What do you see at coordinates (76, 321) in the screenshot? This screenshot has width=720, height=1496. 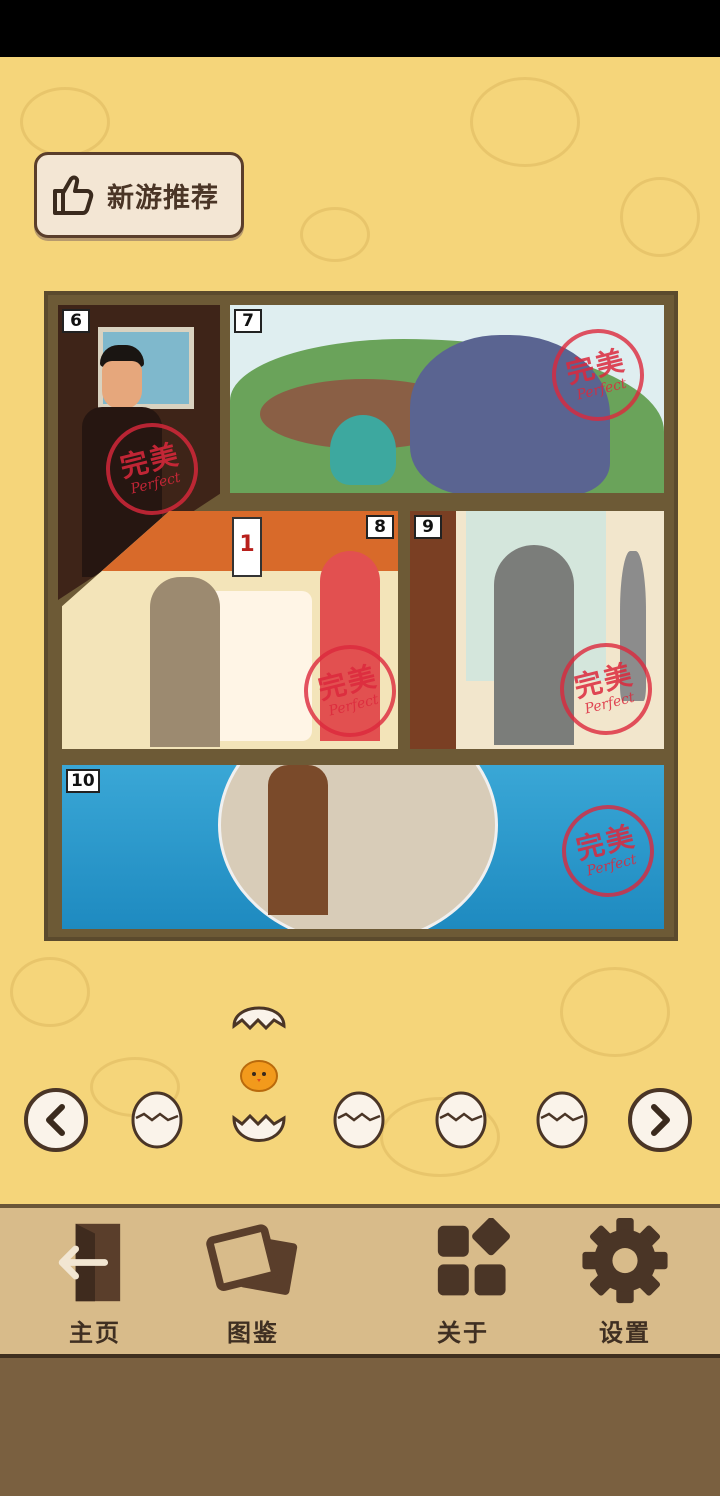 I see `panel-number: 6` at bounding box center [76, 321].